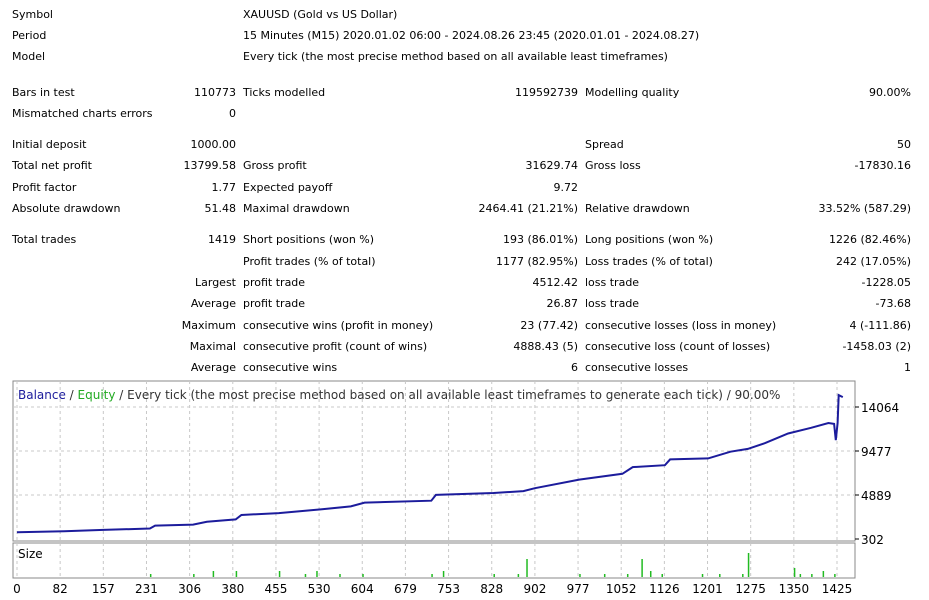 This screenshot has height=600, width=929. I want to click on stat-value: 193 (86.01%), so click(540, 239).